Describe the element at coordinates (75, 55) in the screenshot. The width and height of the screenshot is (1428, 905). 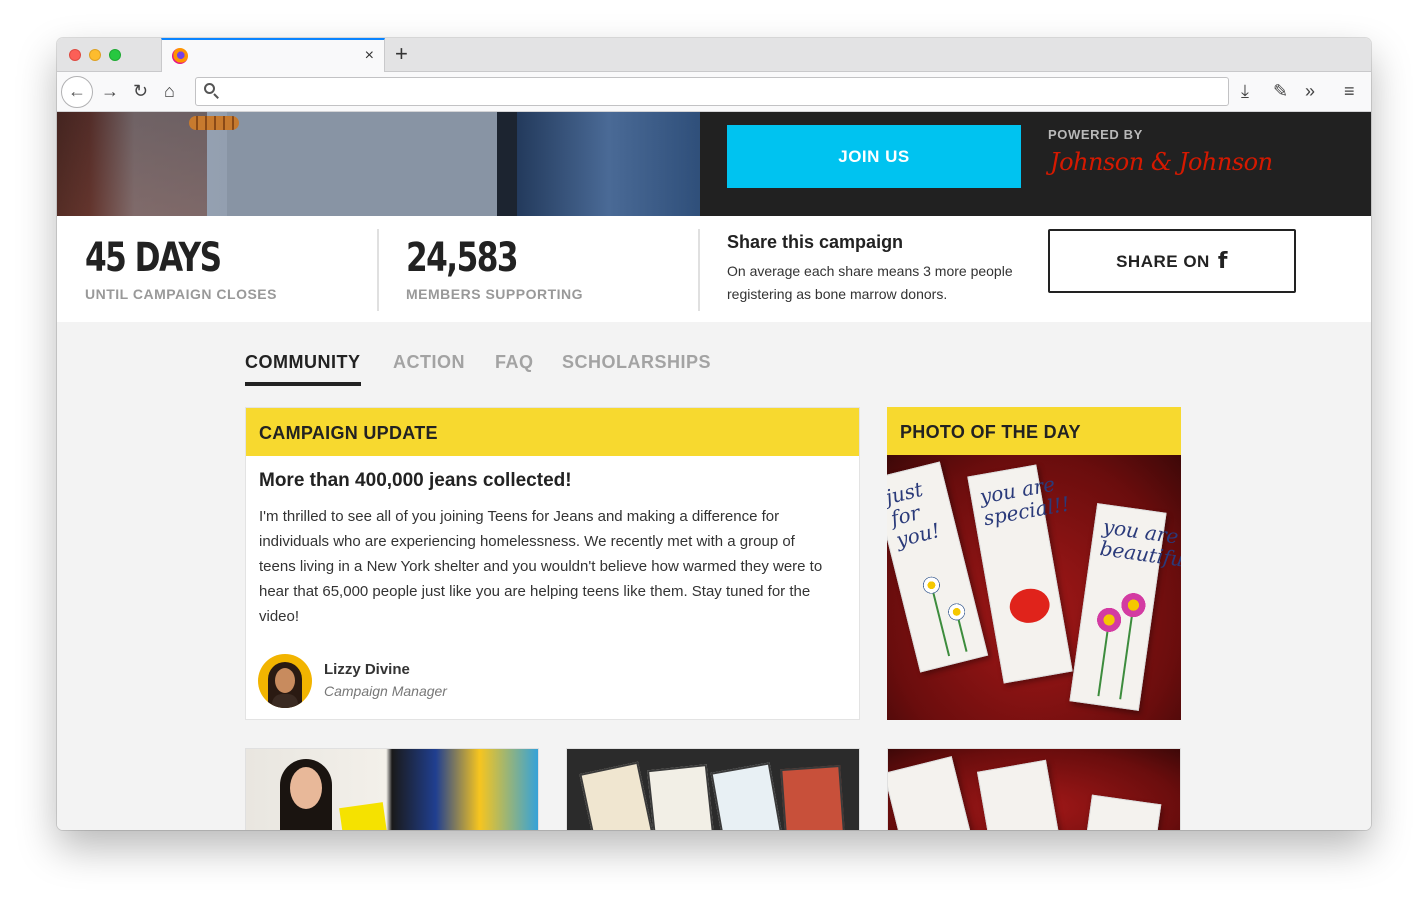
I see `window-close-button` at that location.